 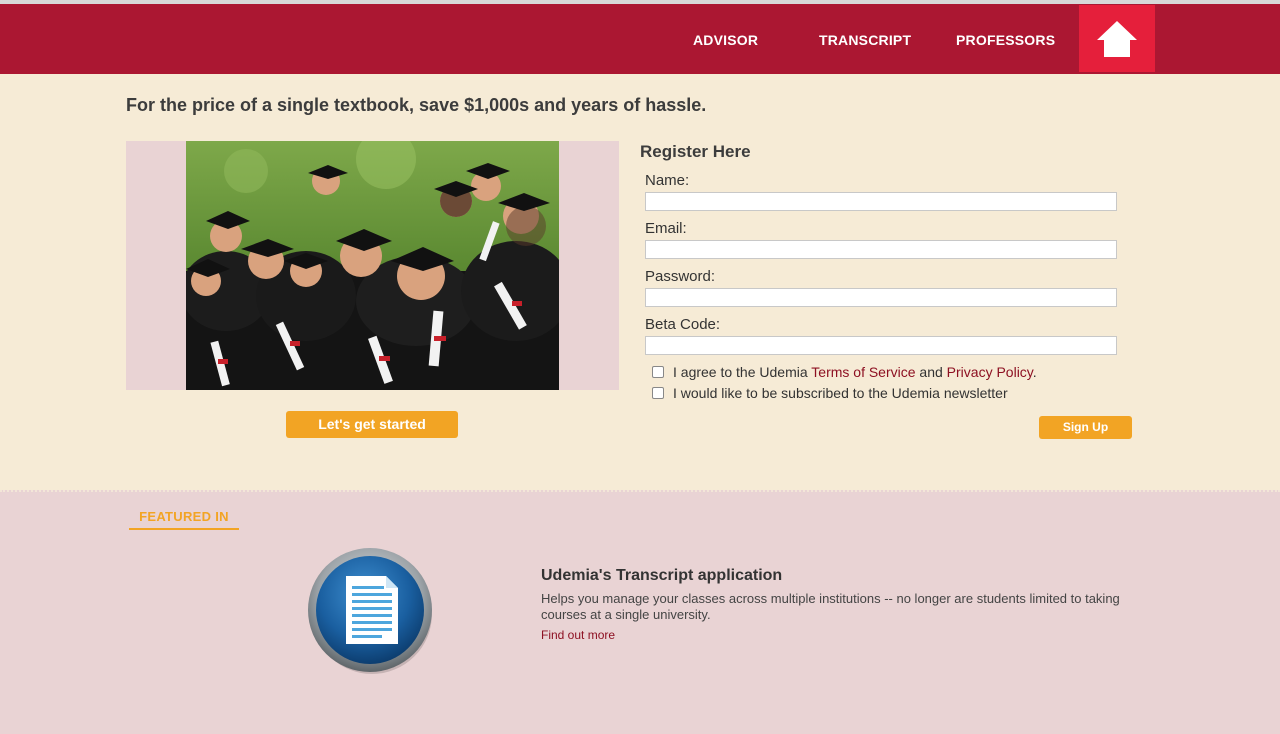 I want to click on agree-prefix: I agree to the Udemia, so click(x=742, y=372).